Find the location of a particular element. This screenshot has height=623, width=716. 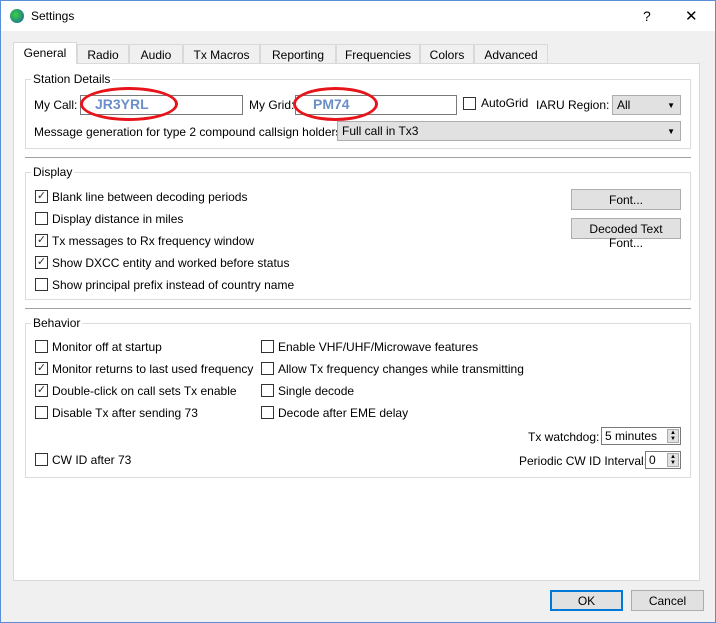

tx-watchdog-value: 5 minutes is located at coordinates (631, 436).